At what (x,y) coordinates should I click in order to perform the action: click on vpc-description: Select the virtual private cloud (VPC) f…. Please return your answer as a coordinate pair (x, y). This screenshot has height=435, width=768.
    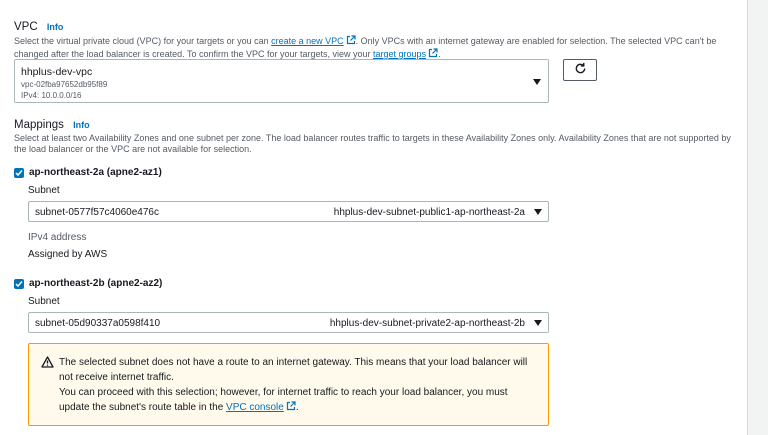
    Looking at the image, I should click on (365, 47).